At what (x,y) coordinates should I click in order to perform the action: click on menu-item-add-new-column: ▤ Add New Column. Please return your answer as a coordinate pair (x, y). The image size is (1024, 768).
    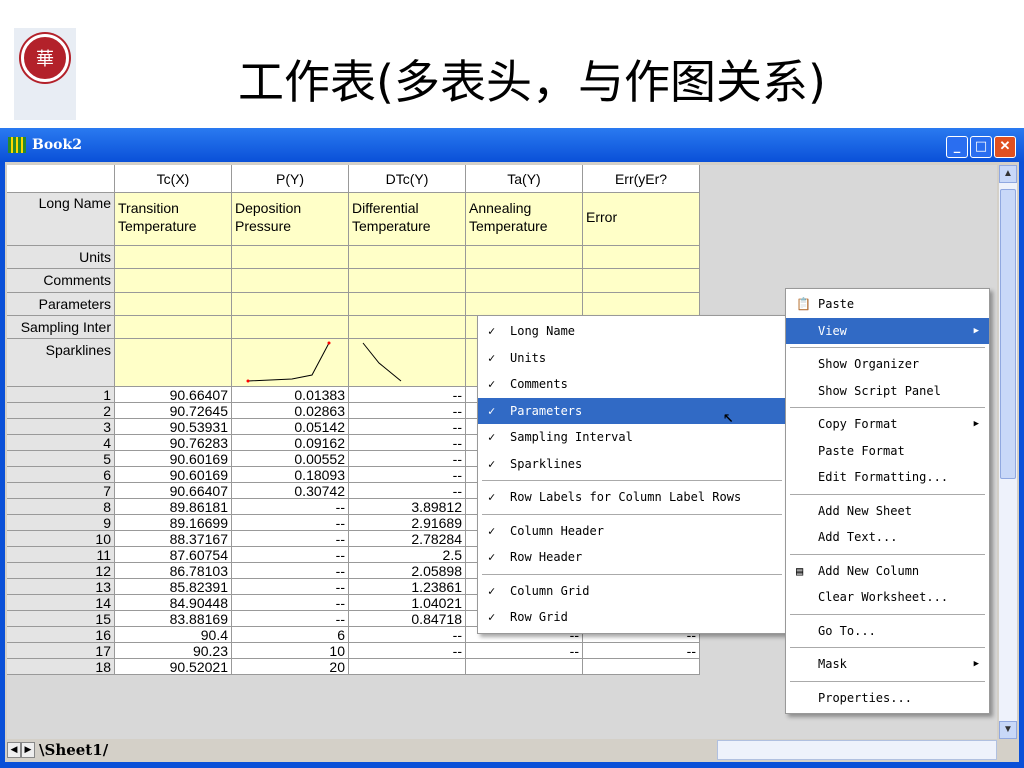
    Looking at the image, I should click on (887, 571).